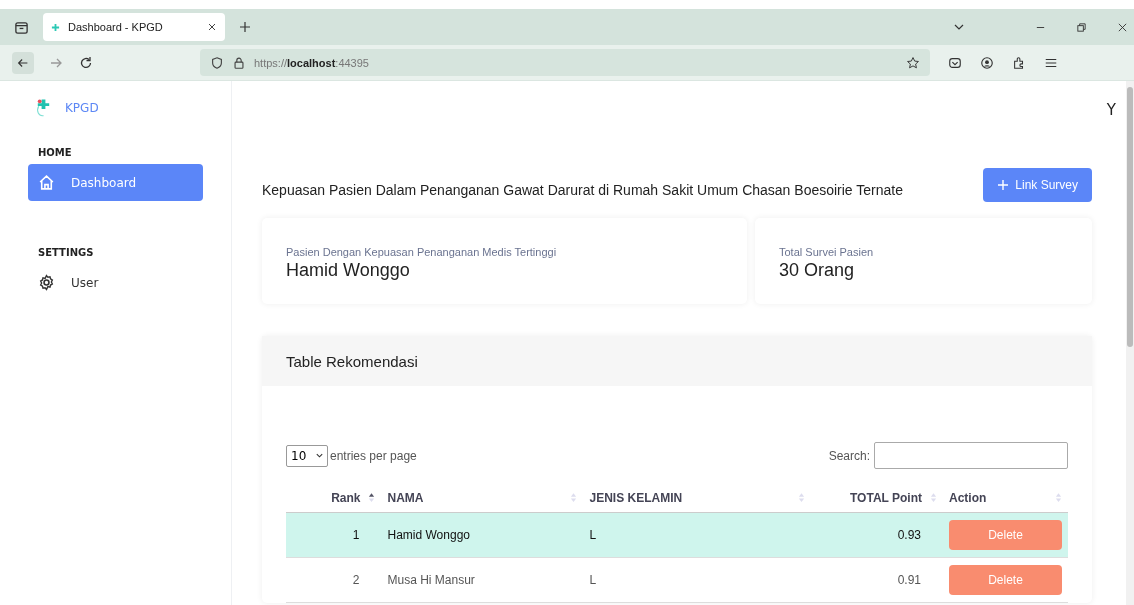 The width and height of the screenshot is (1134, 605). I want to click on table-row: 2 Musa Hi Mansur L 0.91 Delete, so click(677, 580).